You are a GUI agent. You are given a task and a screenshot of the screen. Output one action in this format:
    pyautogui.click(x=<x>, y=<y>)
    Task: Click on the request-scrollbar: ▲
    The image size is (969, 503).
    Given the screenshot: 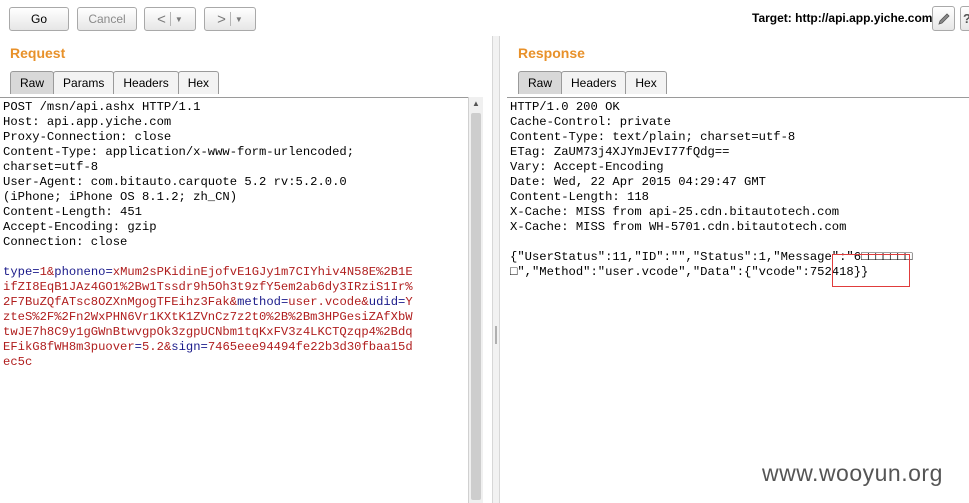 What is the action you would take?
    pyautogui.click(x=475, y=300)
    